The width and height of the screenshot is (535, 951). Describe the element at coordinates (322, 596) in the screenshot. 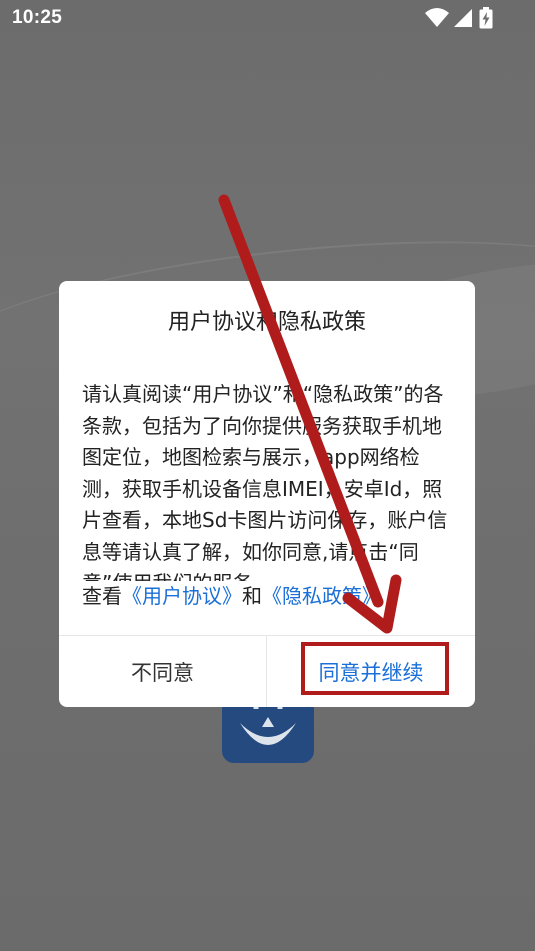

I see `privacy-policy-link: 《隐私政策》` at that location.